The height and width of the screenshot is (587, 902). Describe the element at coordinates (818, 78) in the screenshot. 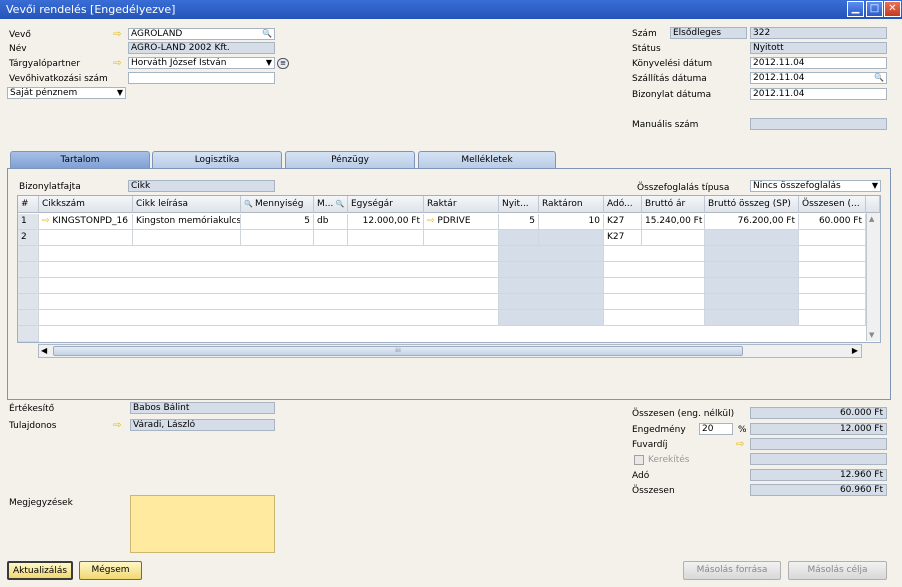

I see `delivery-date-field: 2012.11.04 🔍` at that location.